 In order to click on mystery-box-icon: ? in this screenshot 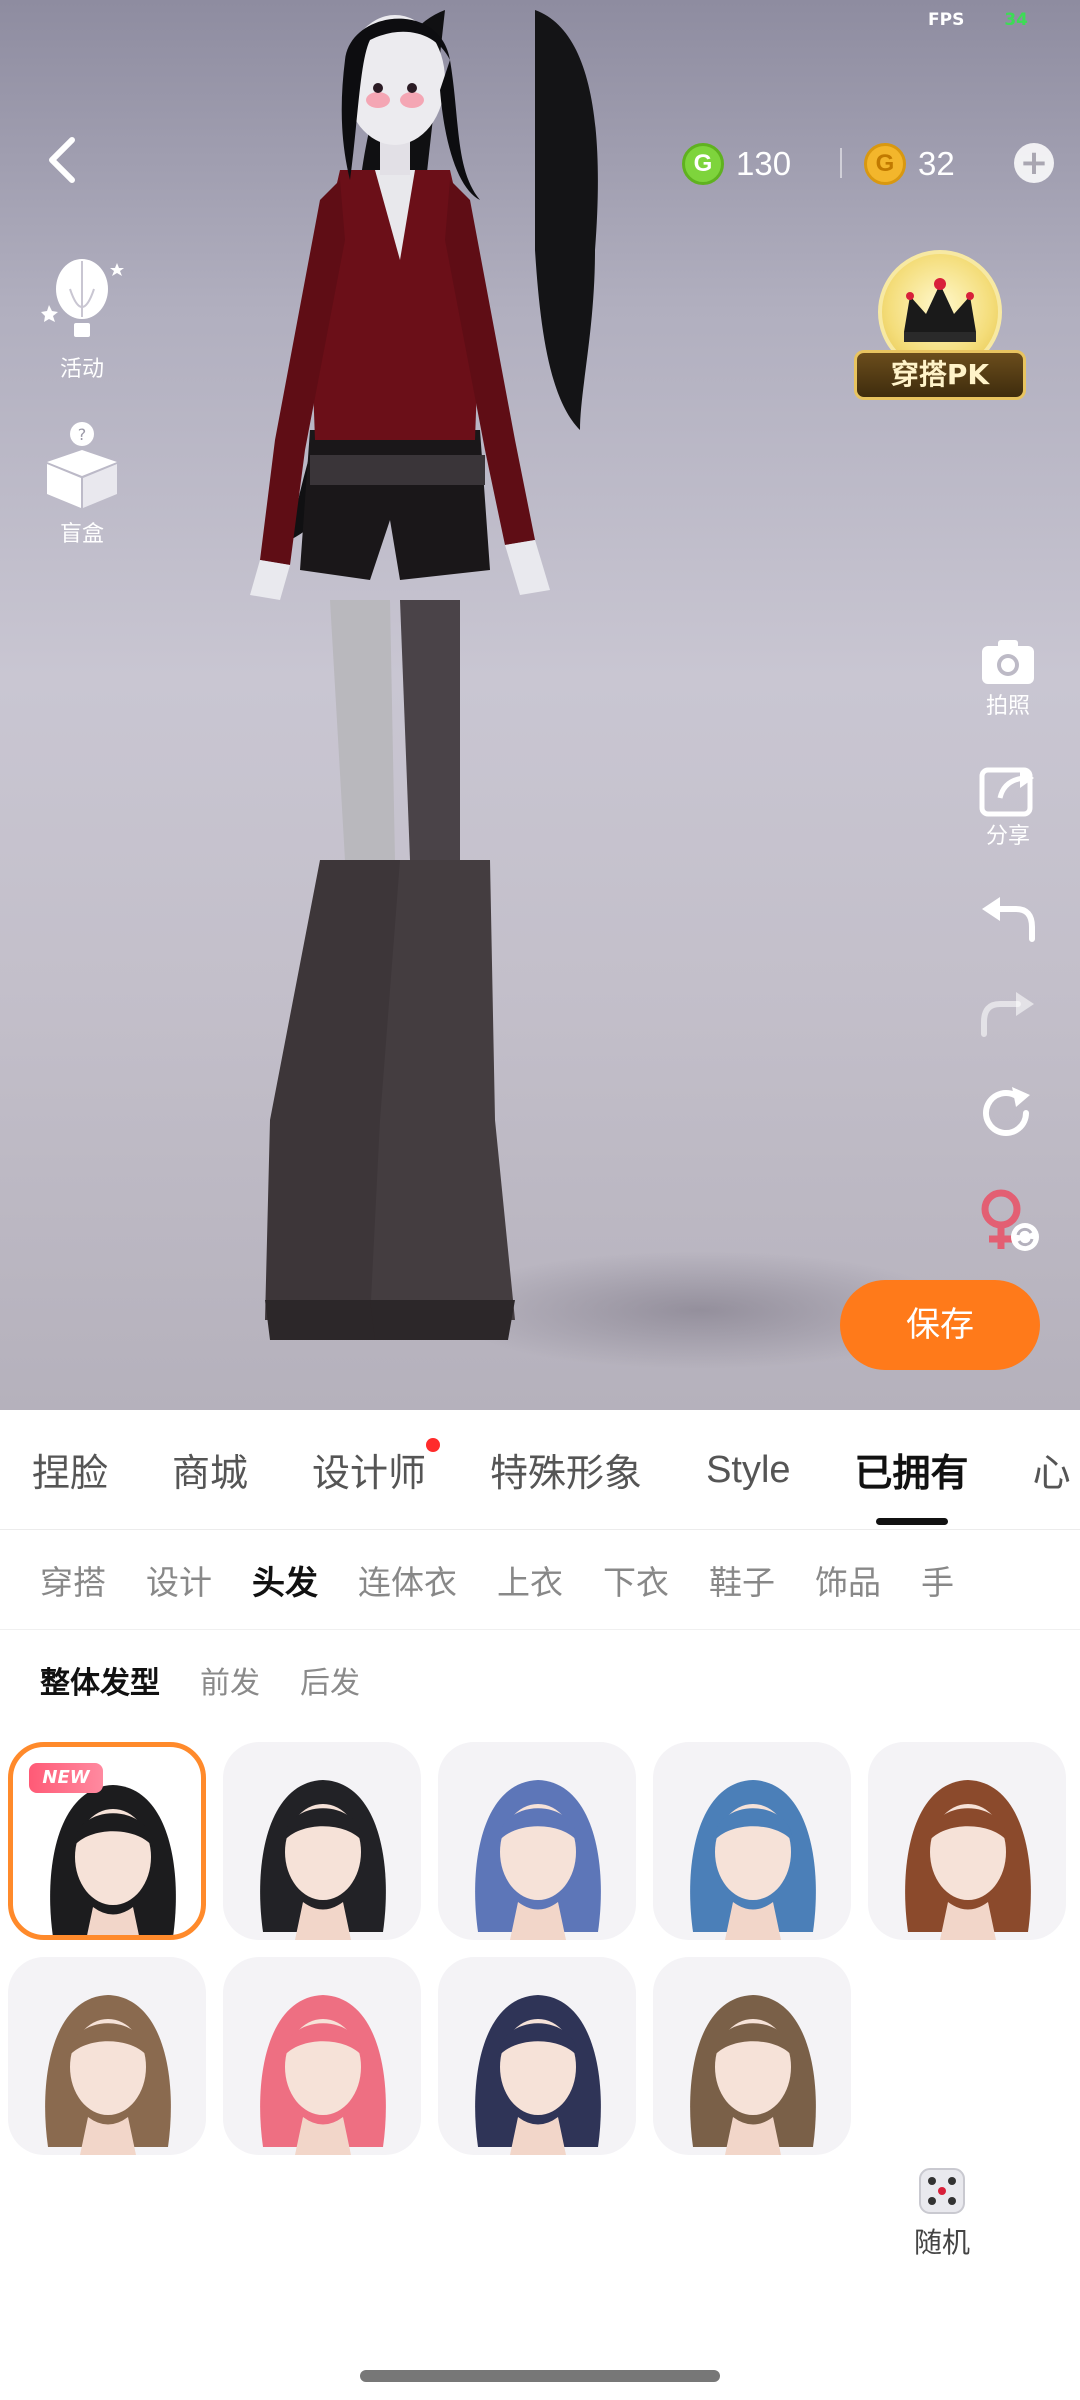, I will do `click(82, 465)`.